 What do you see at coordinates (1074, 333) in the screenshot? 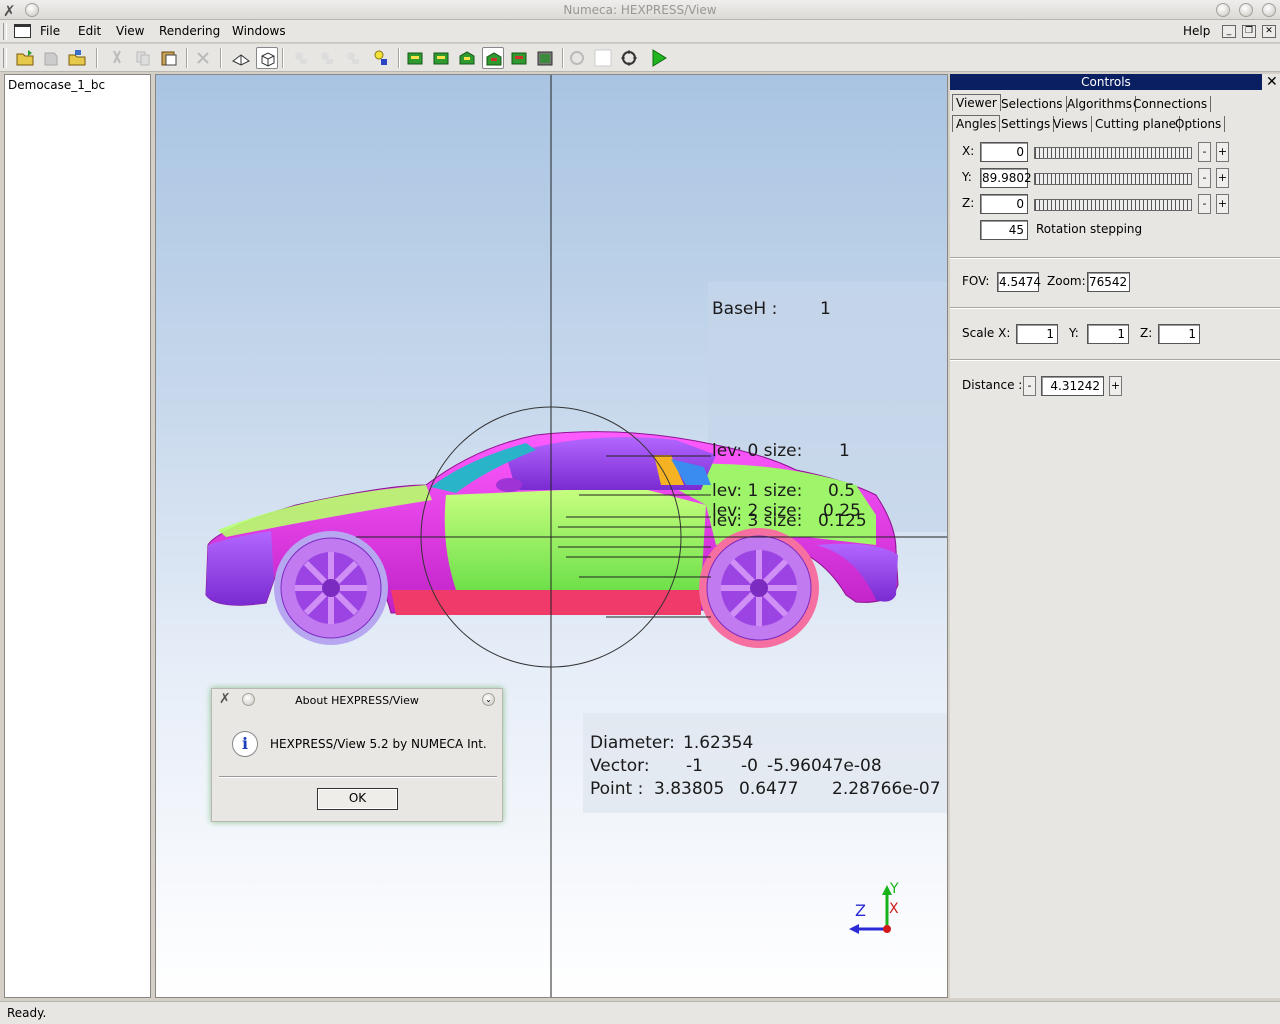
I see `scale-y-label: Y:` at bounding box center [1074, 333].